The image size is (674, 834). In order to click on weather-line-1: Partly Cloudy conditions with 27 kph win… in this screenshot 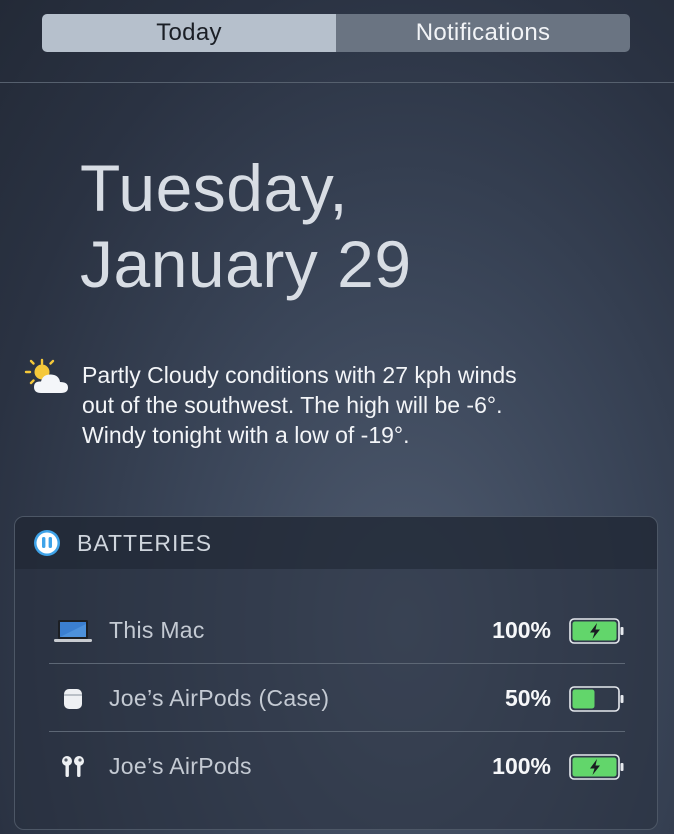, I will do `click(299, 375)`.